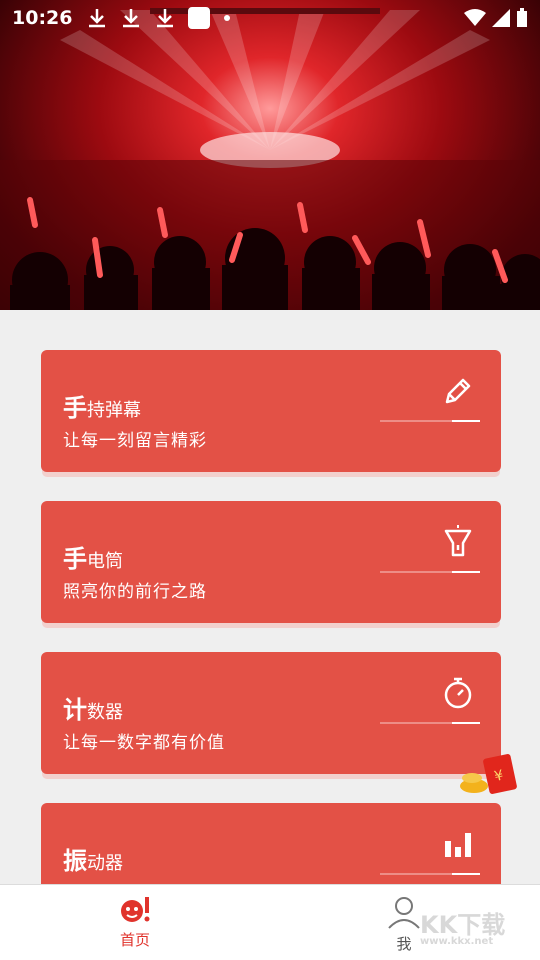 The height and width of the screenshot is (960, 540). I want to click on card-counter: 计数器 让每一数字都有价值, so click(271, 713).